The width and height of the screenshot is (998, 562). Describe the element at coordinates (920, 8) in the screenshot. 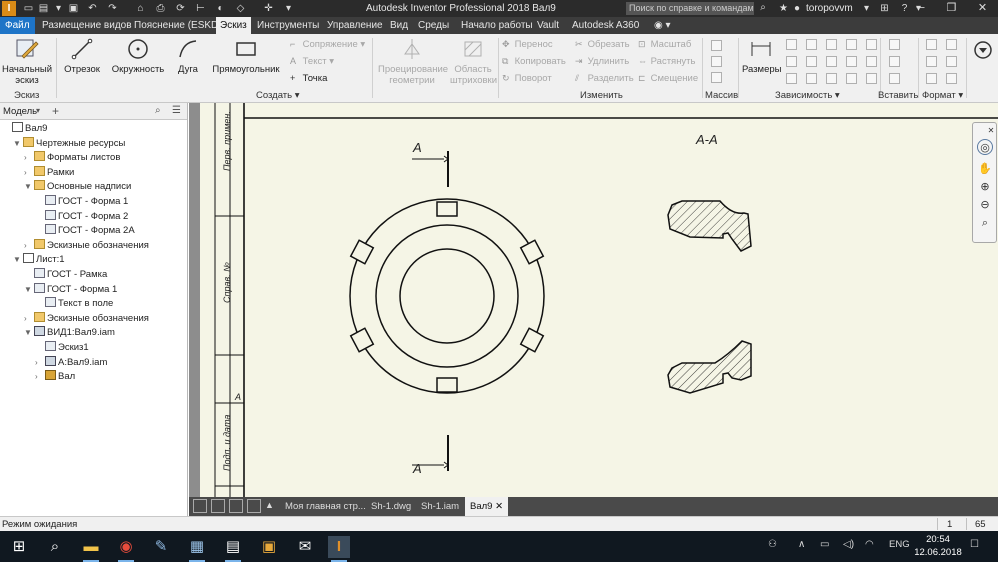

I see `minimize-icon: ─` at that location.